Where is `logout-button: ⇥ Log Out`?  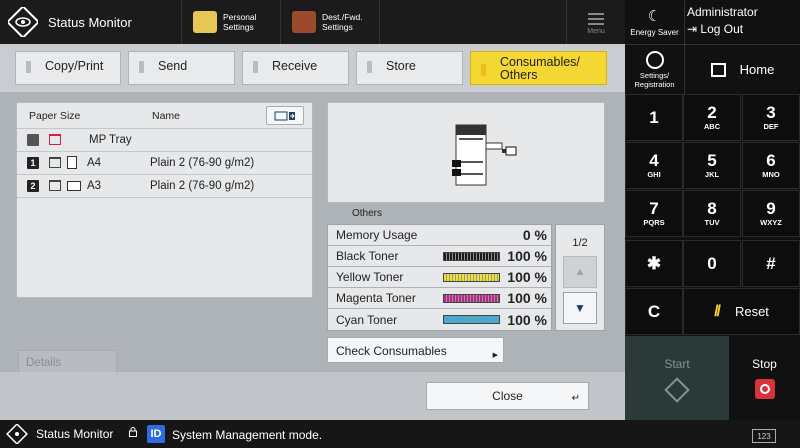 logout-button: ⇥ Log Out is located at coordinates (722, 29).